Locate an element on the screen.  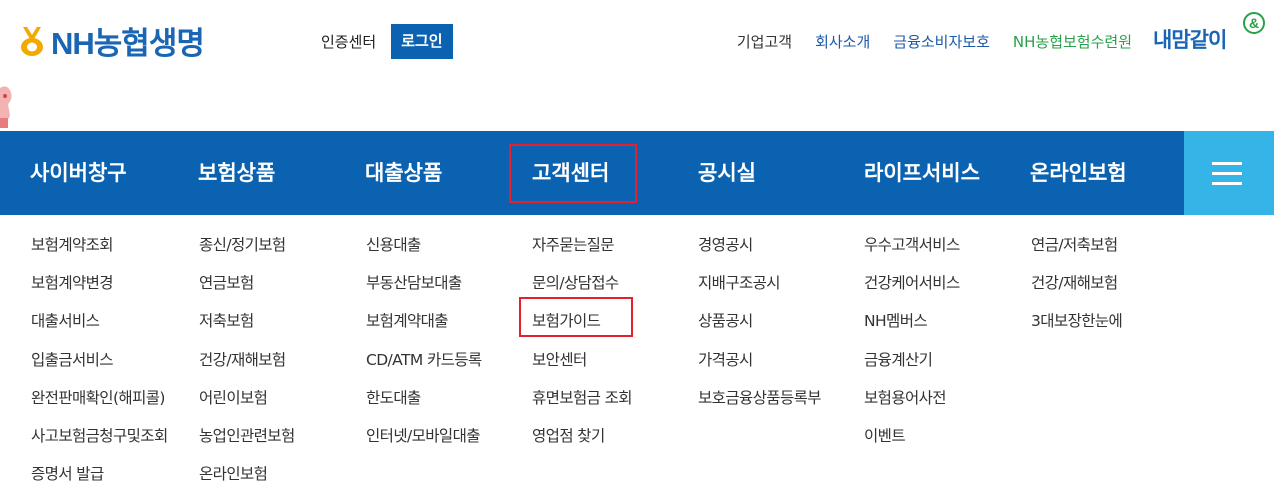
nav-item-online-insurance: 온라인보험 is located at coordinates (1078, 173).